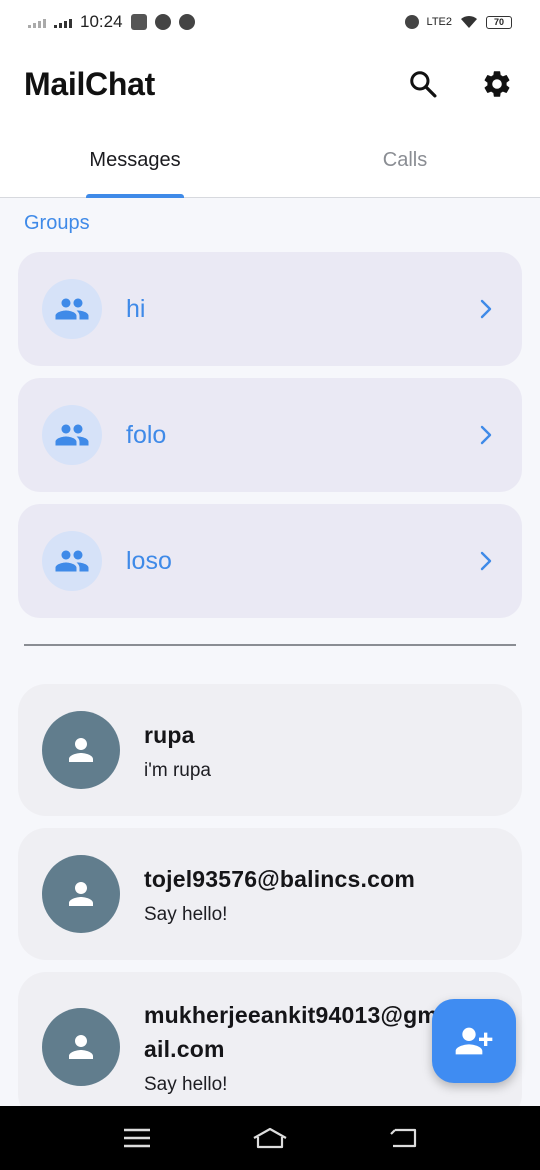 This screenshot has height=1170, width=540. What do you see at coordinates (177, 770) in the screenshot?
I see `contact-subtitle: i'm rupa` at bounding box center [177, 770].